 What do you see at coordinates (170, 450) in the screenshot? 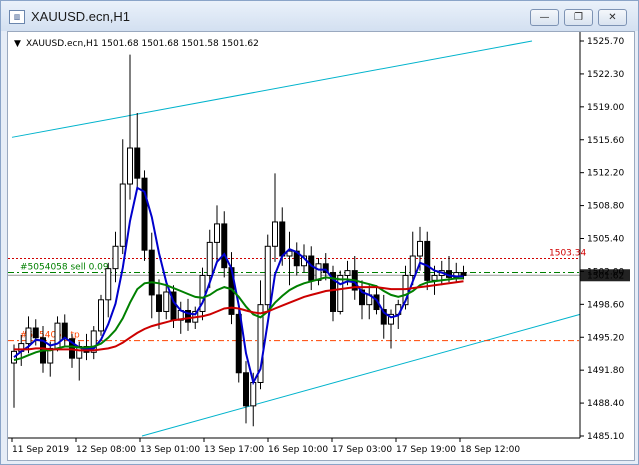
I see `time-tick-label: 13 Sep 01:00` at bounding box center [170, 450].